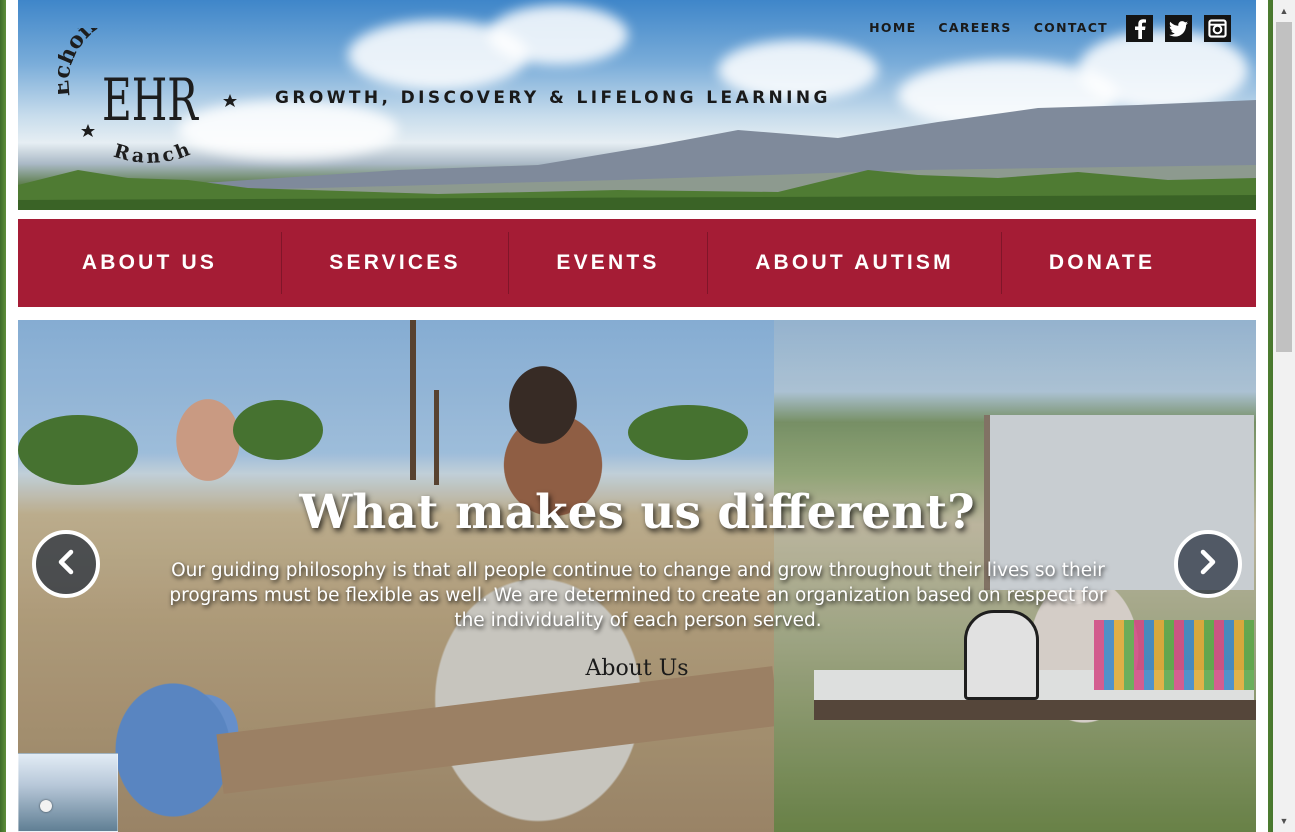 This screenshot has width=1295, height=832. I want to click on scrollbar-thumb, so click(1284, 187).